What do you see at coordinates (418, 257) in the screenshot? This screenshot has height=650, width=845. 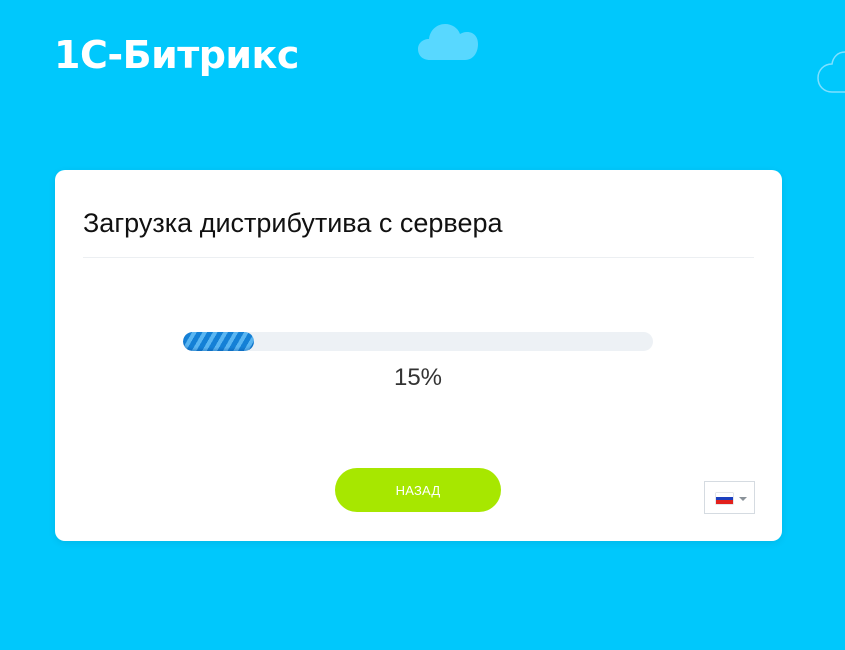 I see `divider` at bounding box center [418, 257].